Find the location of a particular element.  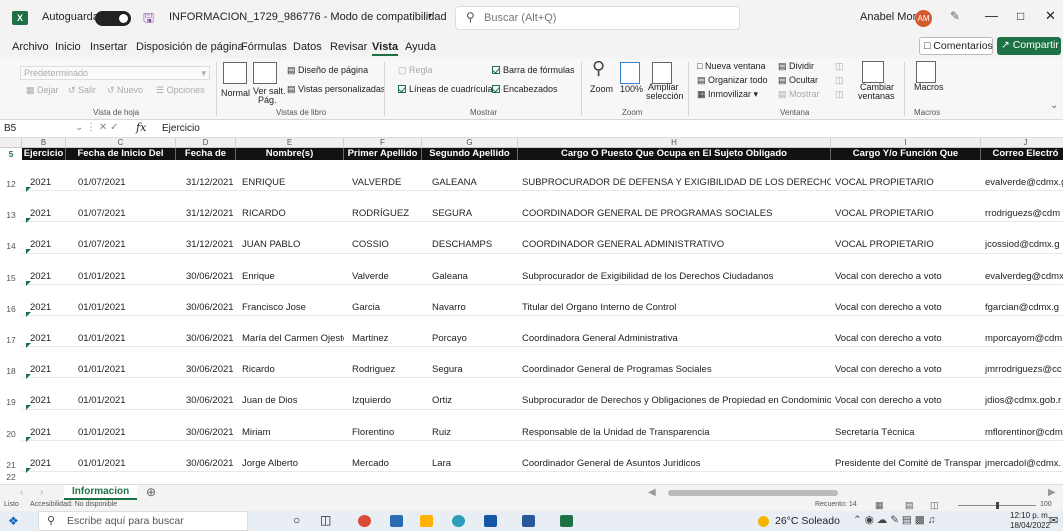

chrome-icon is located at coordinates (364, 521).